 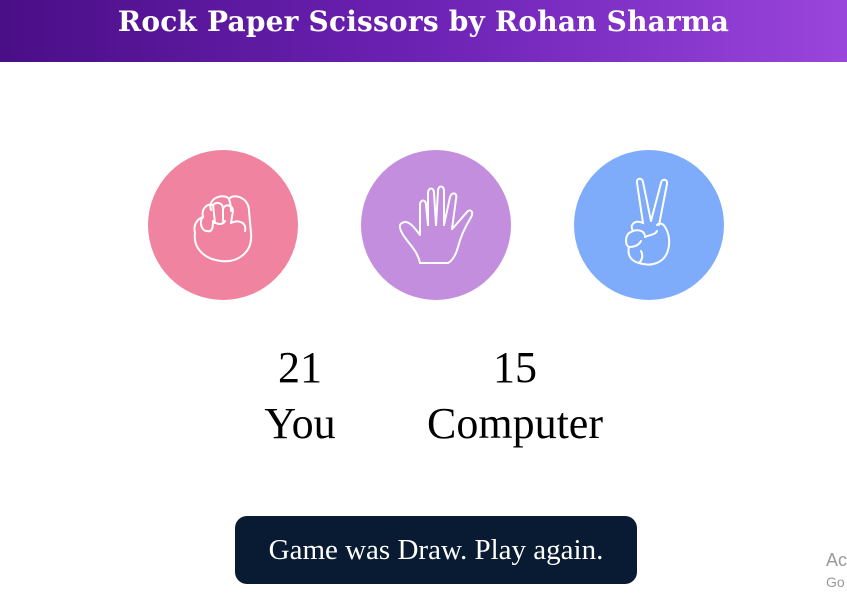 I want to click on app-header: Rock Paper Scissors by Rohan Sharma, so click(x=423, y=31).